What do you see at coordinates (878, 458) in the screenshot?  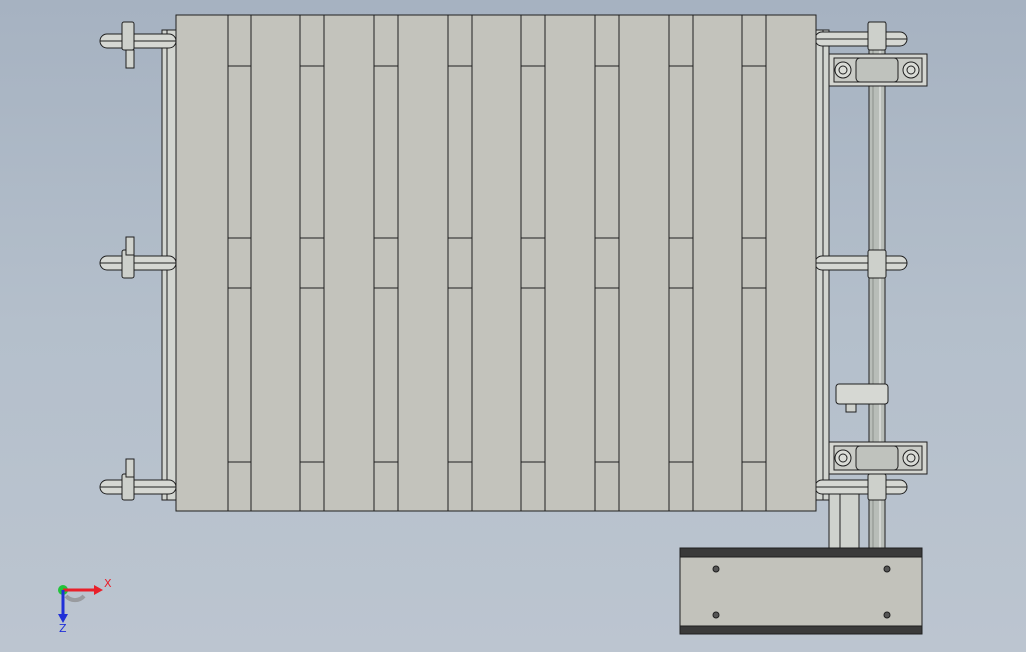 I see `bearing-block-bottom` at bounding box center [878, 458].